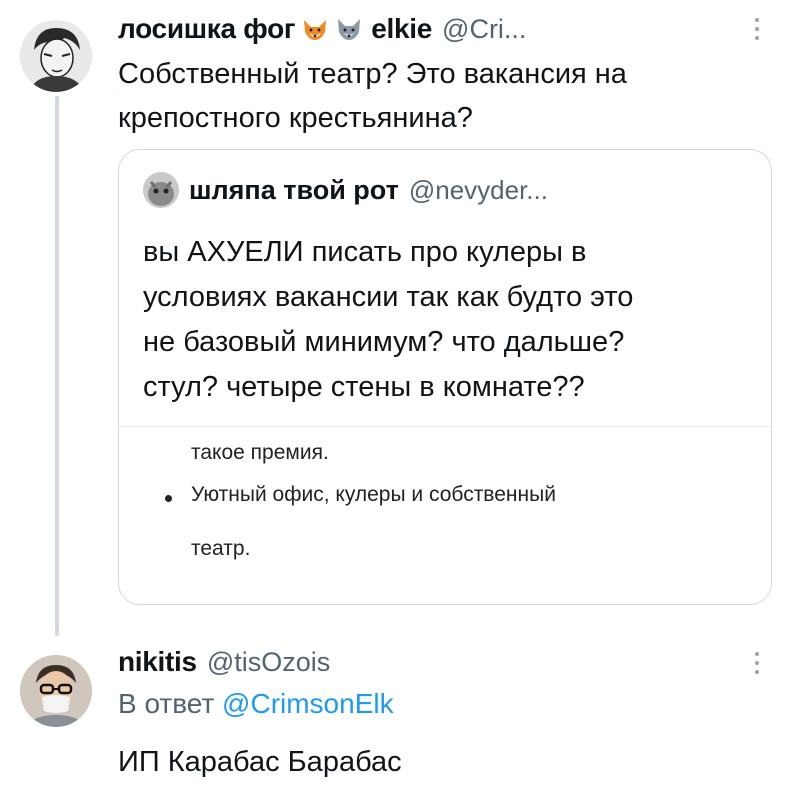 The image size is (790, 800). I want to click on quoted-avatar, so click(161, 190).